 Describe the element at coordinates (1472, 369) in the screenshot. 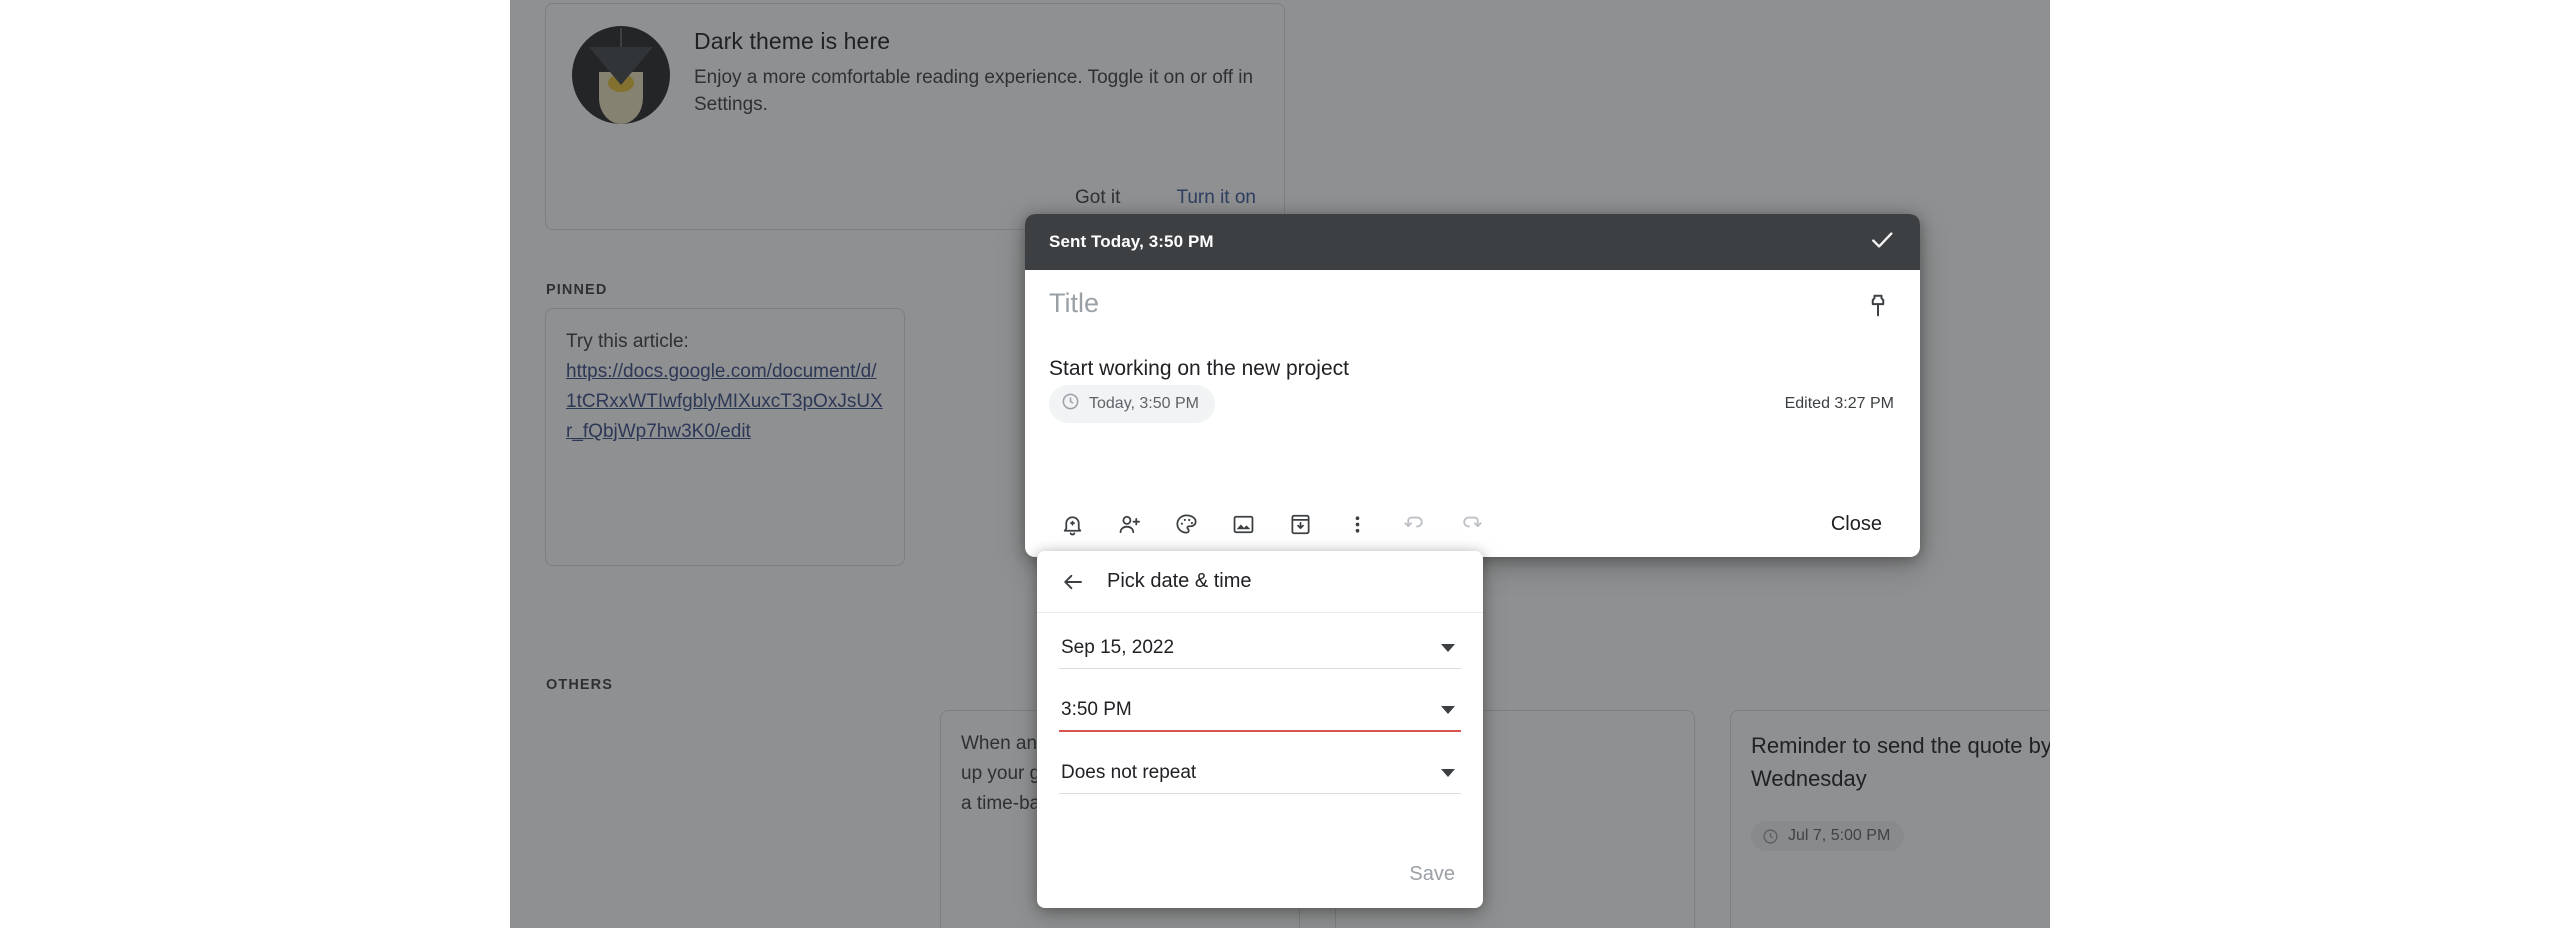

I see `note-body-text: Start working on the new project` at that location.